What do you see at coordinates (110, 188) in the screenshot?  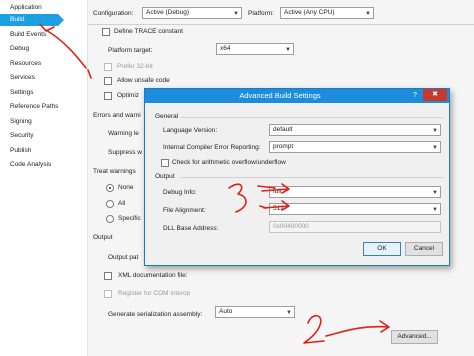 I see `treat-none-radio` at bounding box center [110, 188].